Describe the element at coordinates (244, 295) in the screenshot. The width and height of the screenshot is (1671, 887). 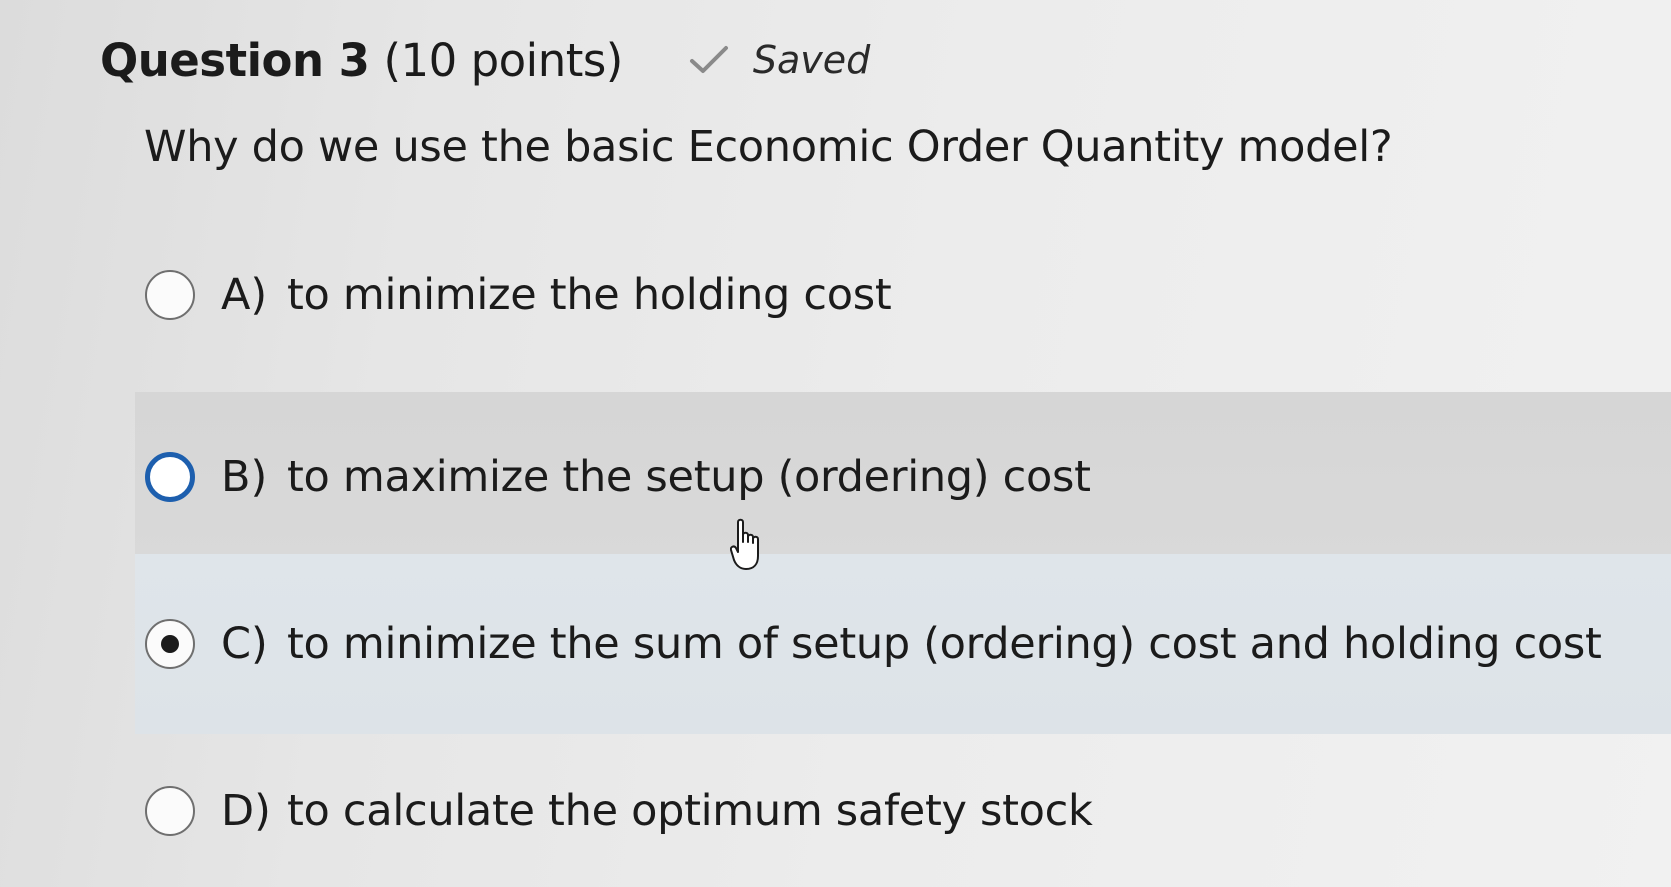
I see `option-letter-a: A)` at that location.